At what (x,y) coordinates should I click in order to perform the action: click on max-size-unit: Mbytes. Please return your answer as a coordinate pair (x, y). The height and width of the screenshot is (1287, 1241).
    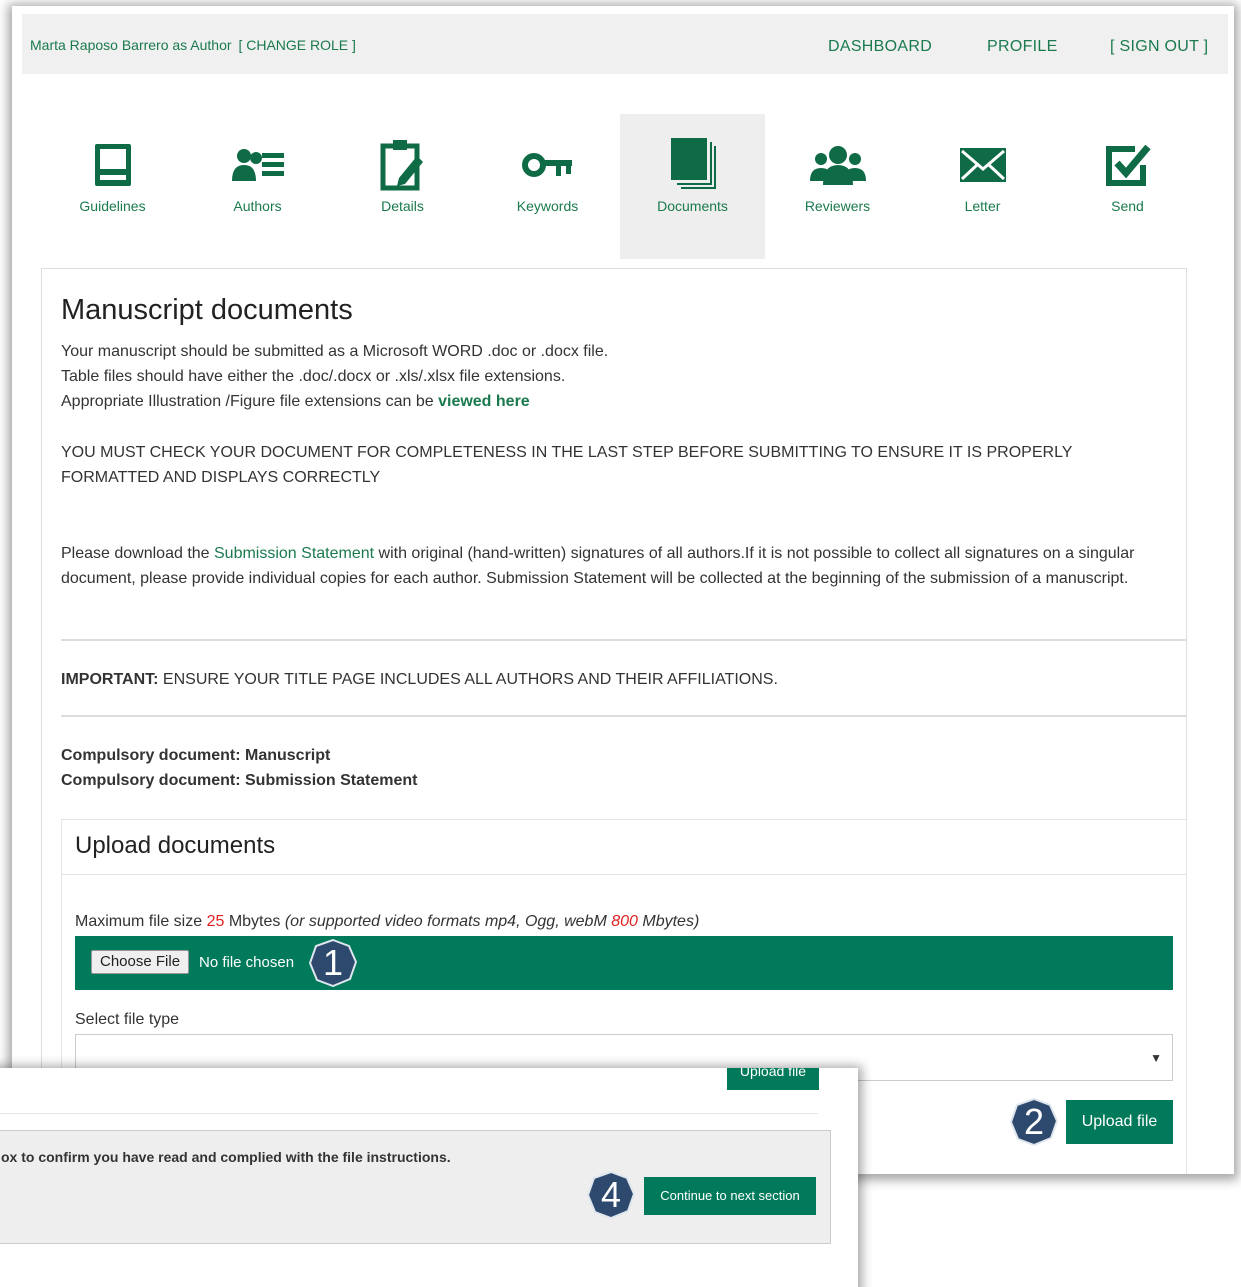
    Looking at the image, I should click on (254, 921).